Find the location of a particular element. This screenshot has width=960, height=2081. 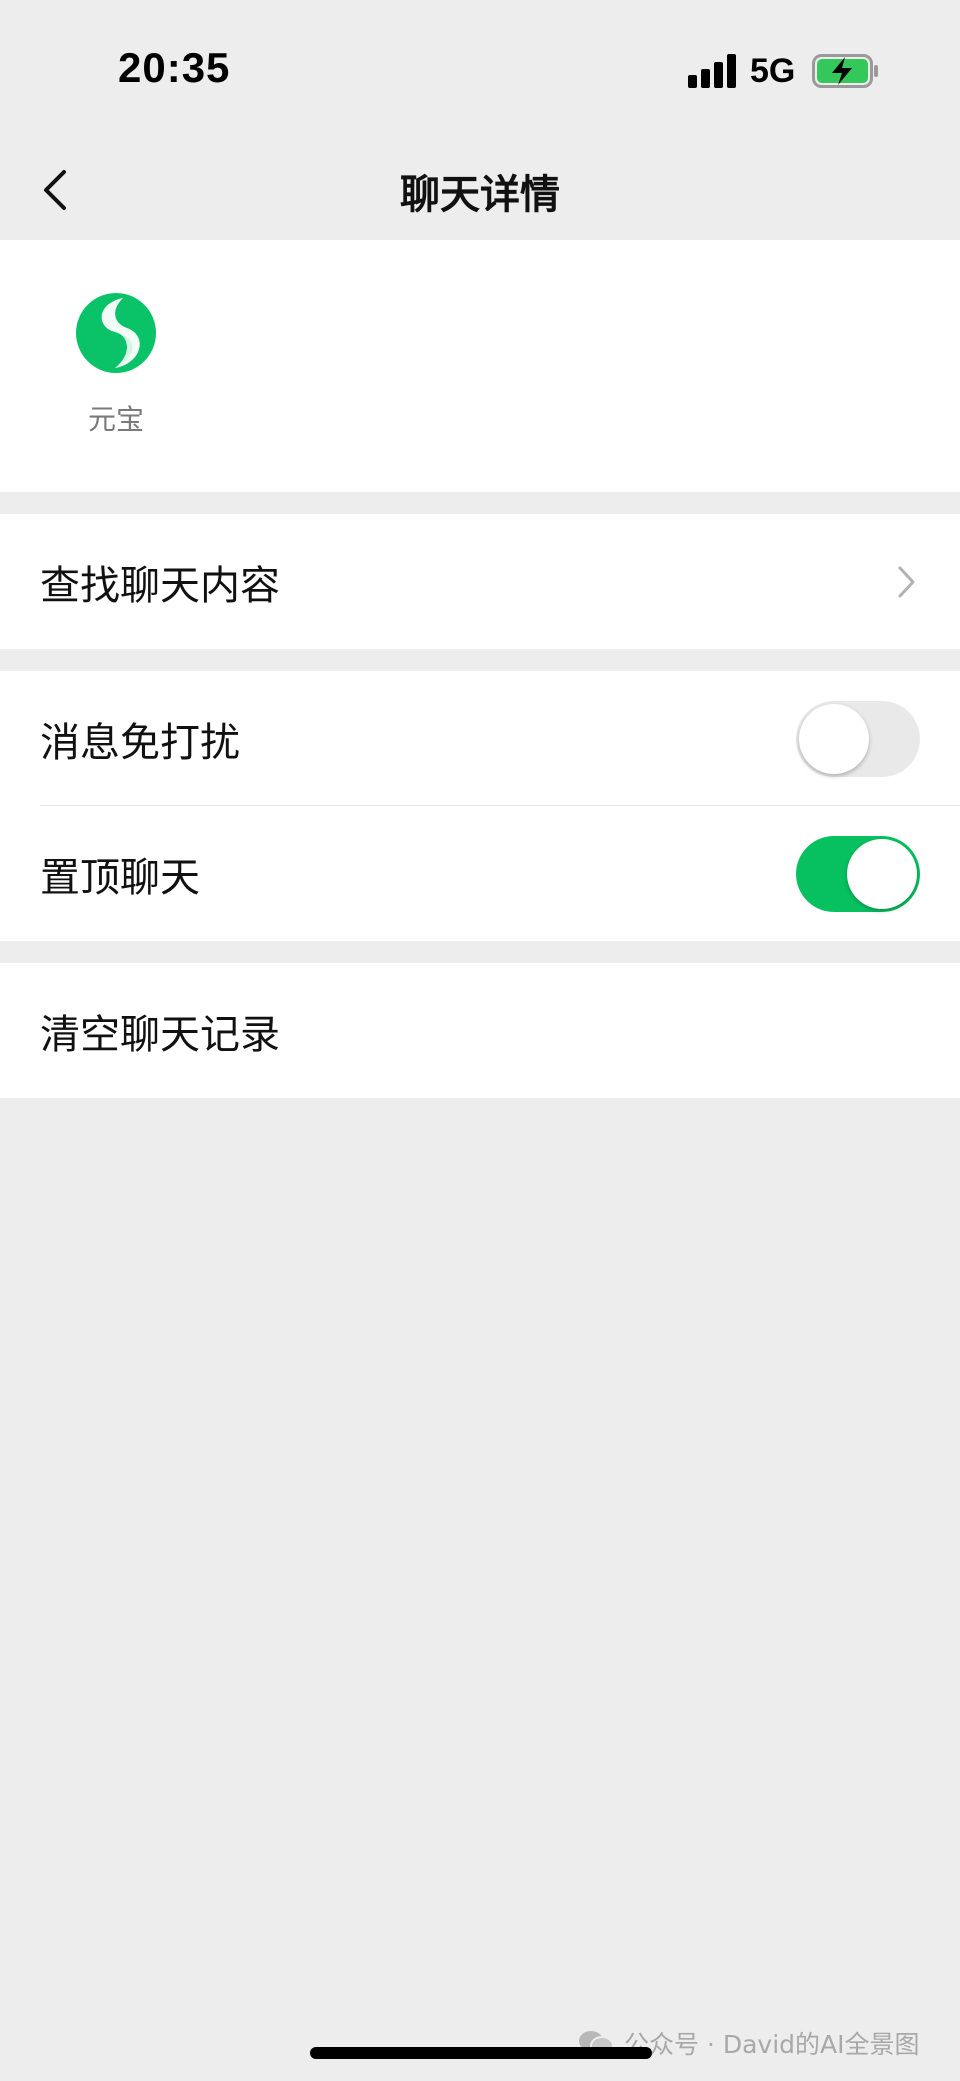

navigation-bar: 聊天详情 is located at coordinates (480, 190).